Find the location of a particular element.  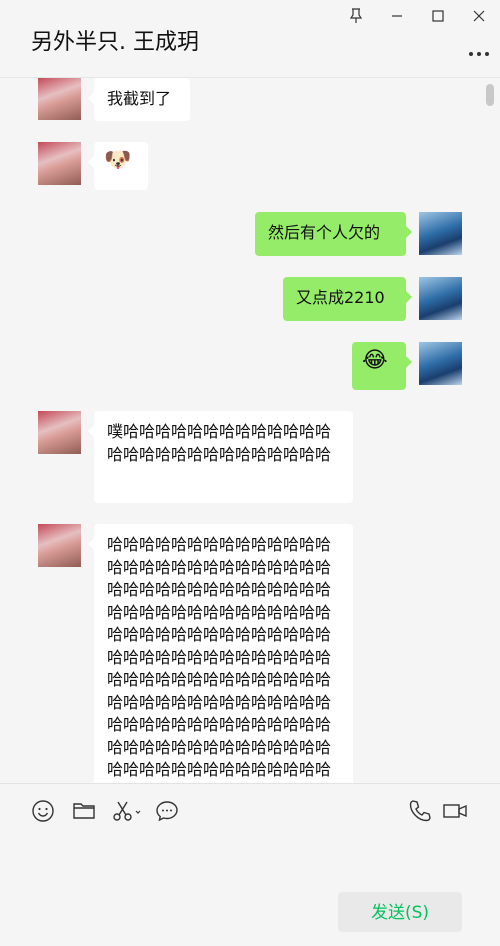

message-bubble-outgoing: 然后有个人欠的 is located at coordinates (333, 234).